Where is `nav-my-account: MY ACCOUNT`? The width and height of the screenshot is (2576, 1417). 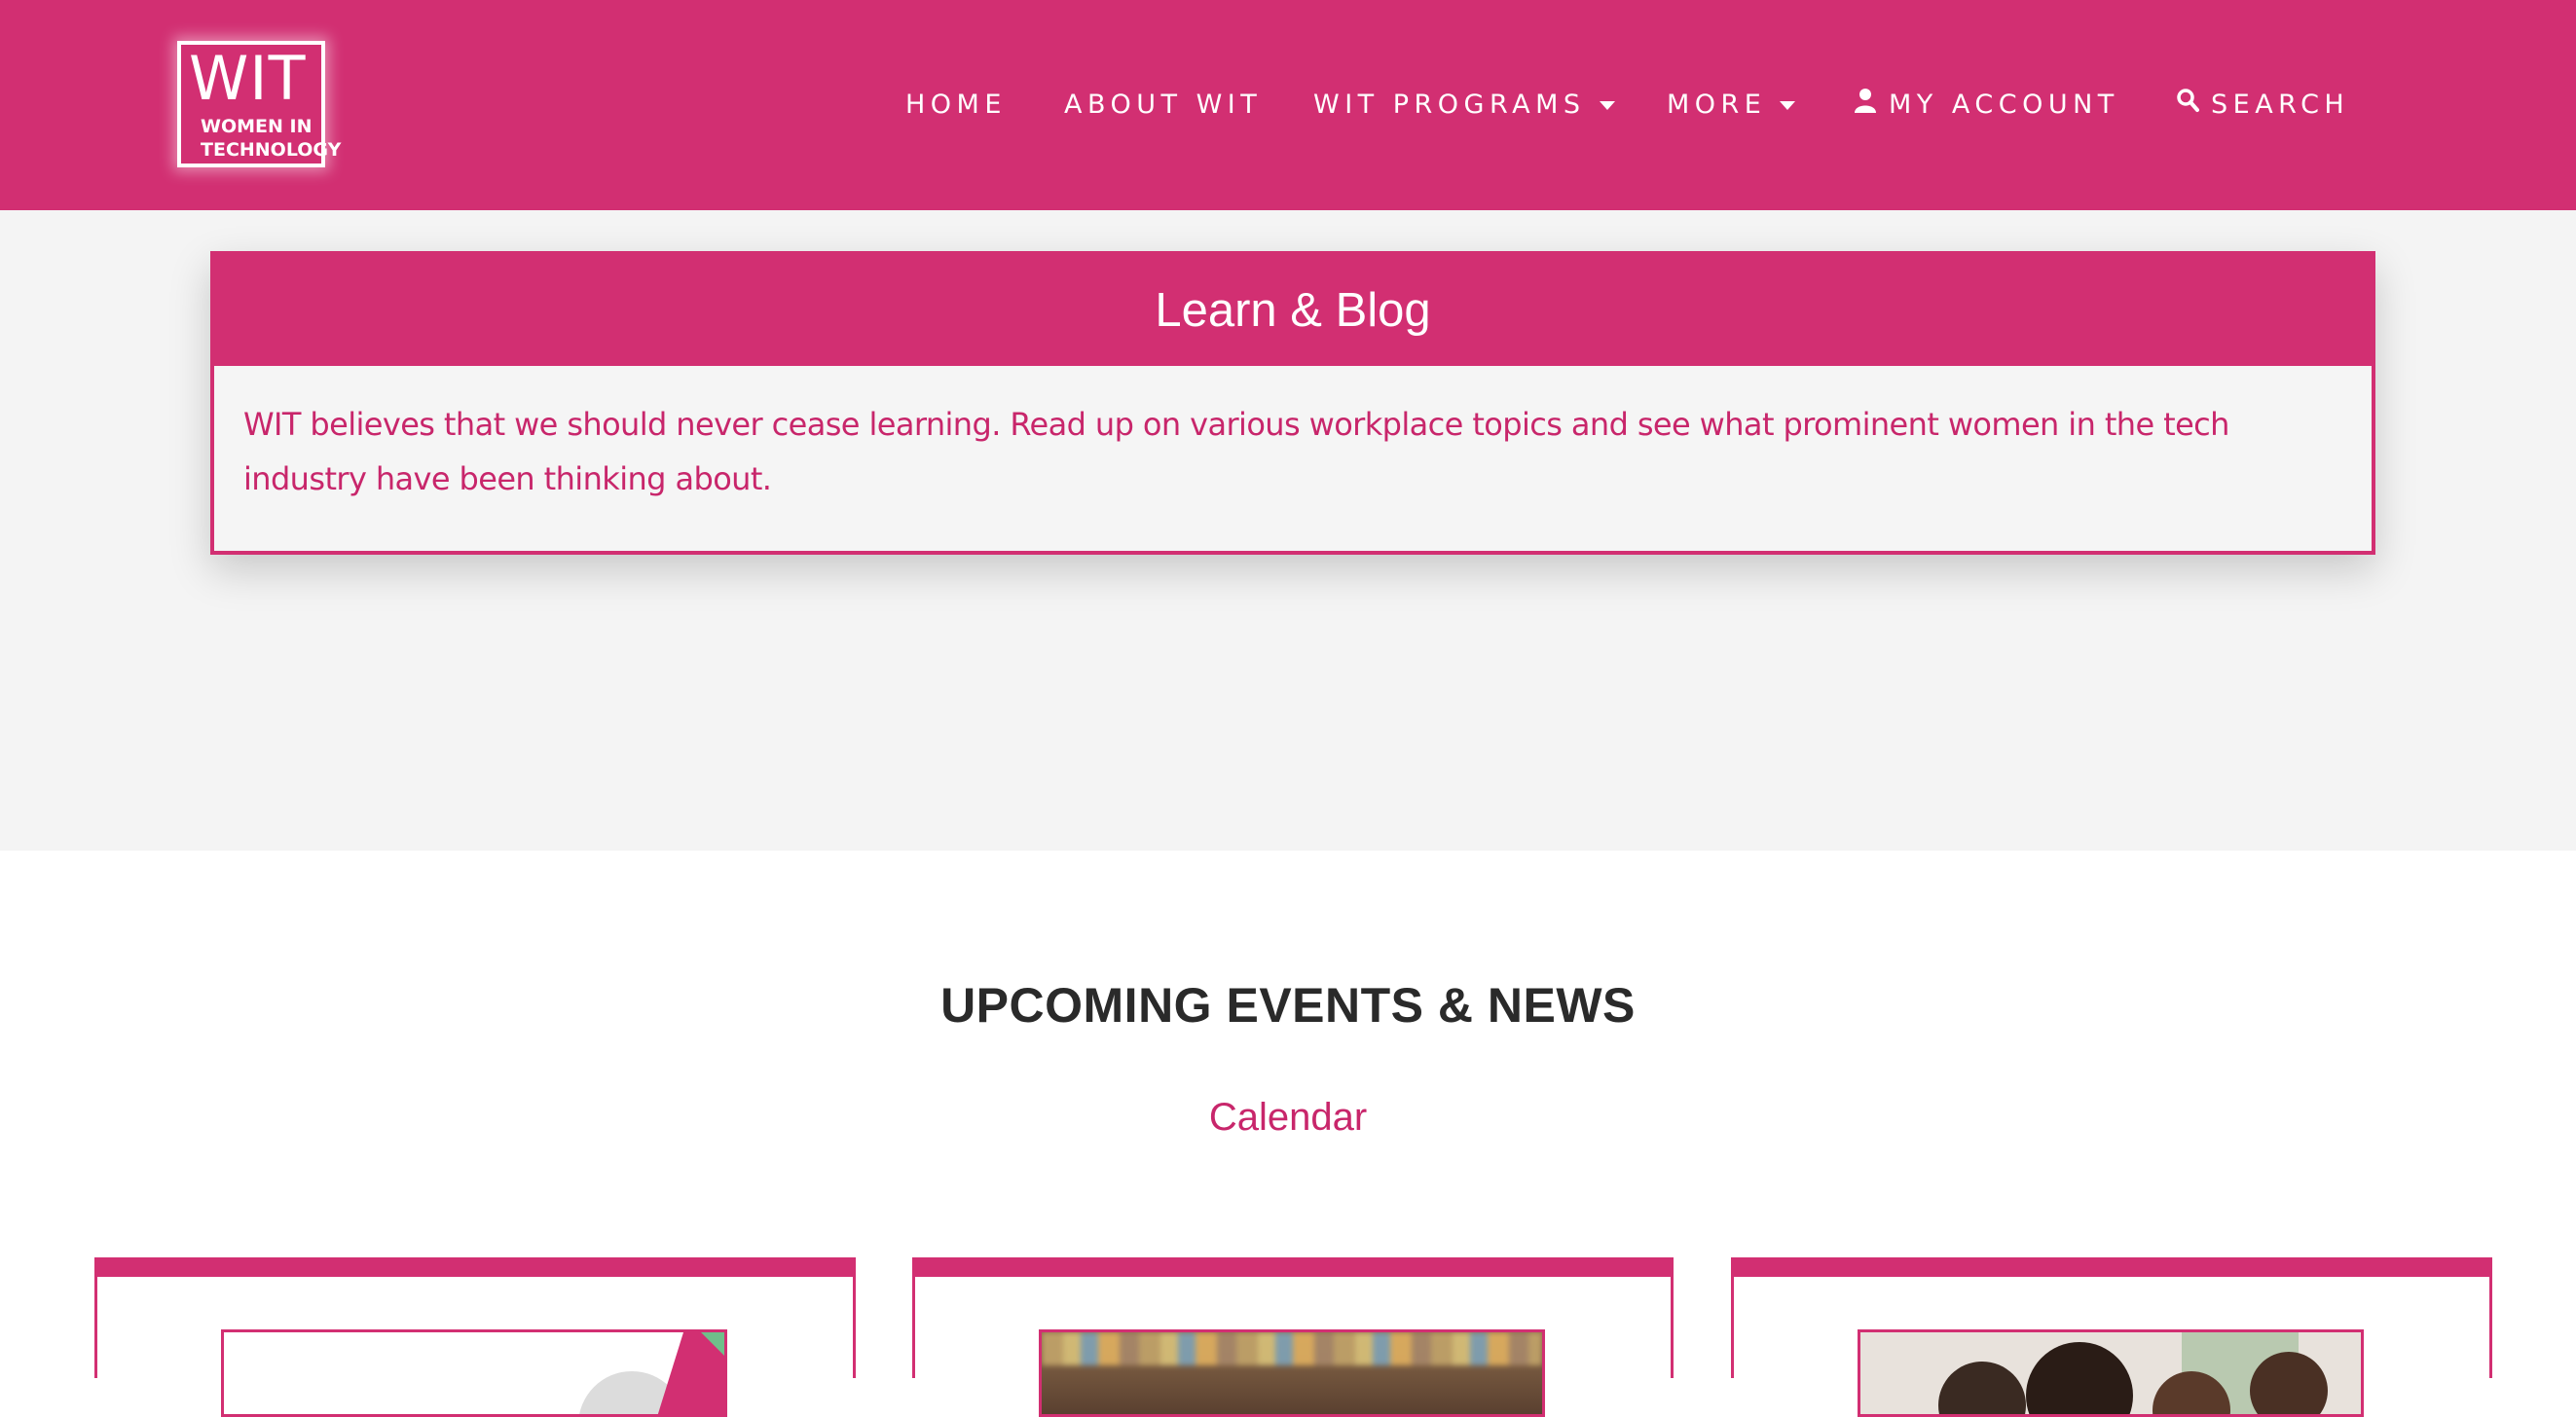 nav-my-account: MY ACCOUNT is located at coordinates (1986, 106).